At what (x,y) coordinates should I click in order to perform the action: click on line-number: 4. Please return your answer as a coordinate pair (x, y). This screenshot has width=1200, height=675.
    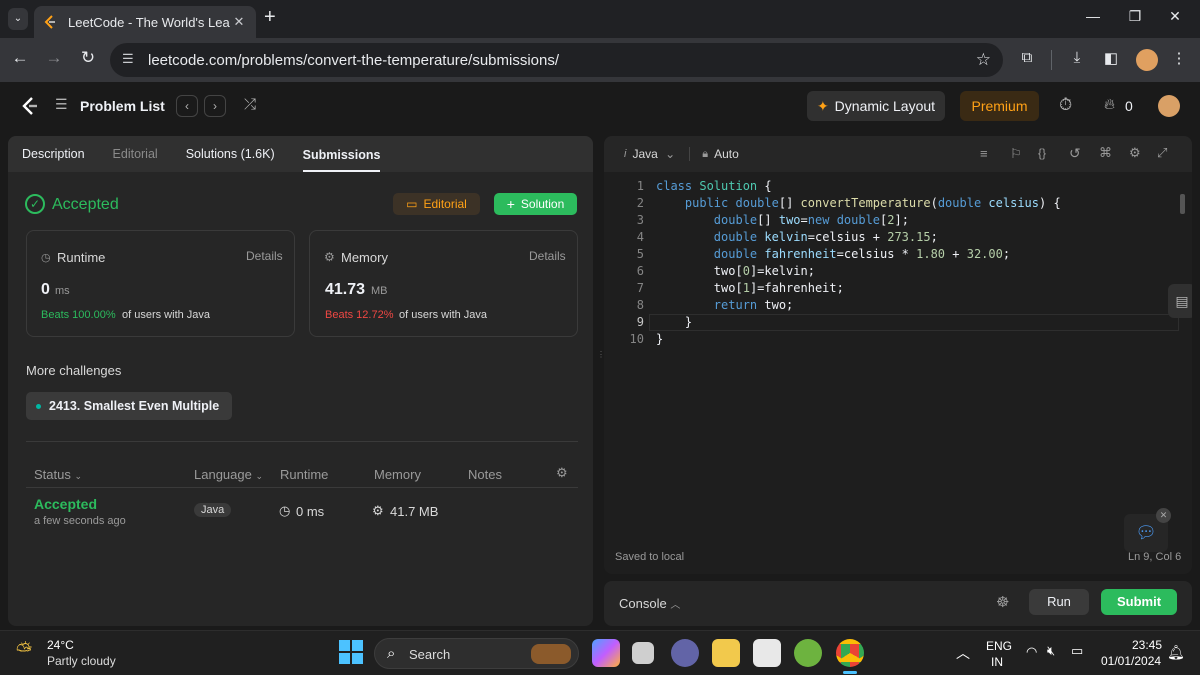
    Looking at the image, I should click on (640, 237).